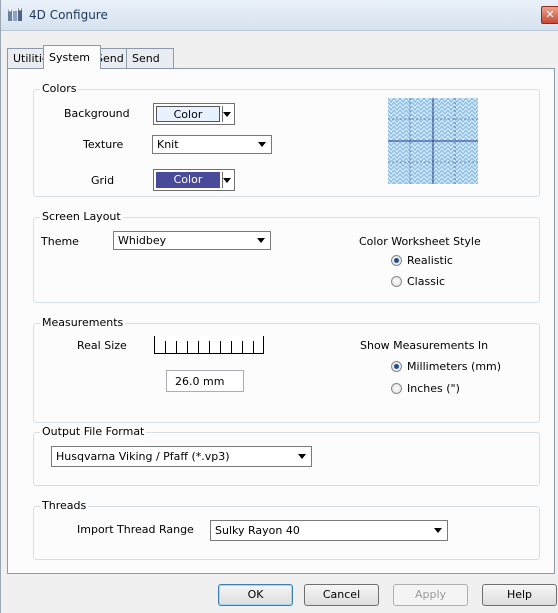 This screenshot has width=558, height=613. I want to click on close-icon: ✕, so click(550, 14).